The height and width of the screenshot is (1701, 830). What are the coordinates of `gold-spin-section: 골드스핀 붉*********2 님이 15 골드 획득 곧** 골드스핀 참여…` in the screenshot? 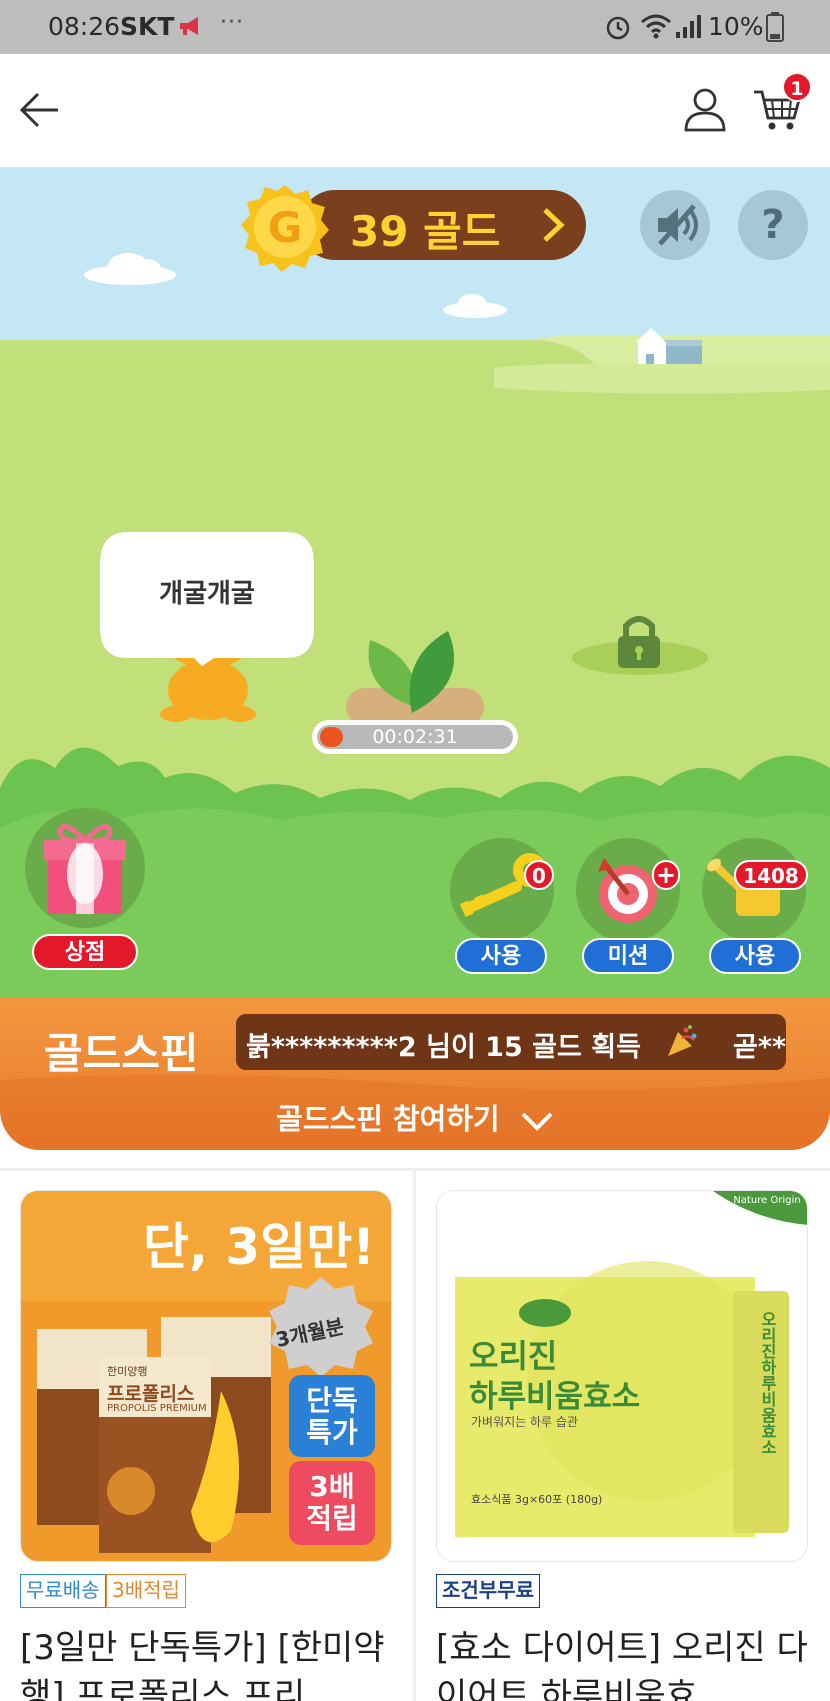 It's located at (415, 1074).